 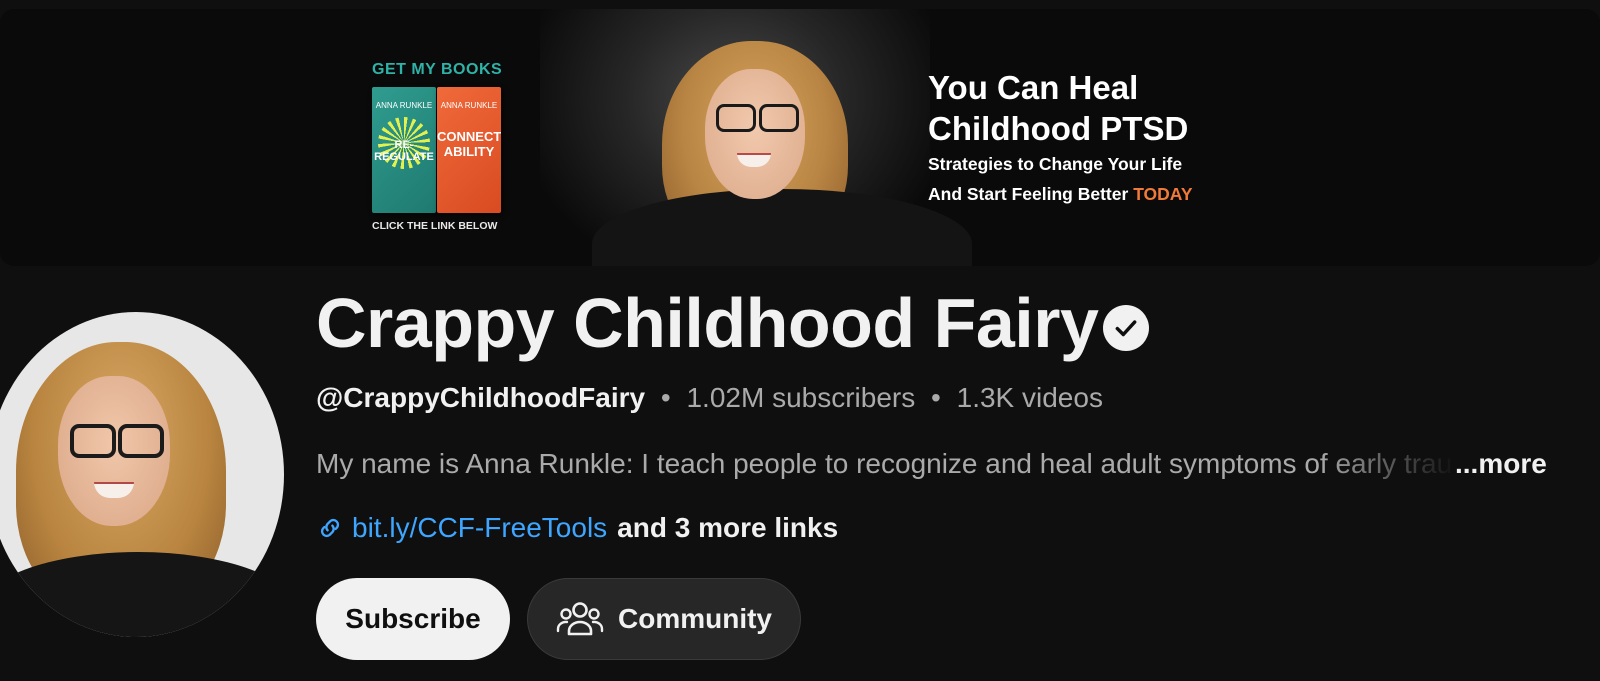 What do you see at coordinates (1058, 128) in the screenshot?
I see `banner-headline-line2: Childhood PTSD` at bounding box center [1058, 128].